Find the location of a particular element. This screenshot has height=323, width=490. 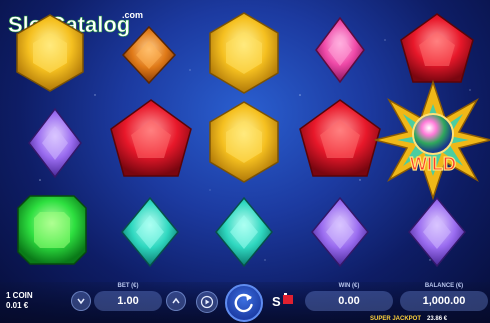

turbo-button: S is located at coordinates (284, 301).